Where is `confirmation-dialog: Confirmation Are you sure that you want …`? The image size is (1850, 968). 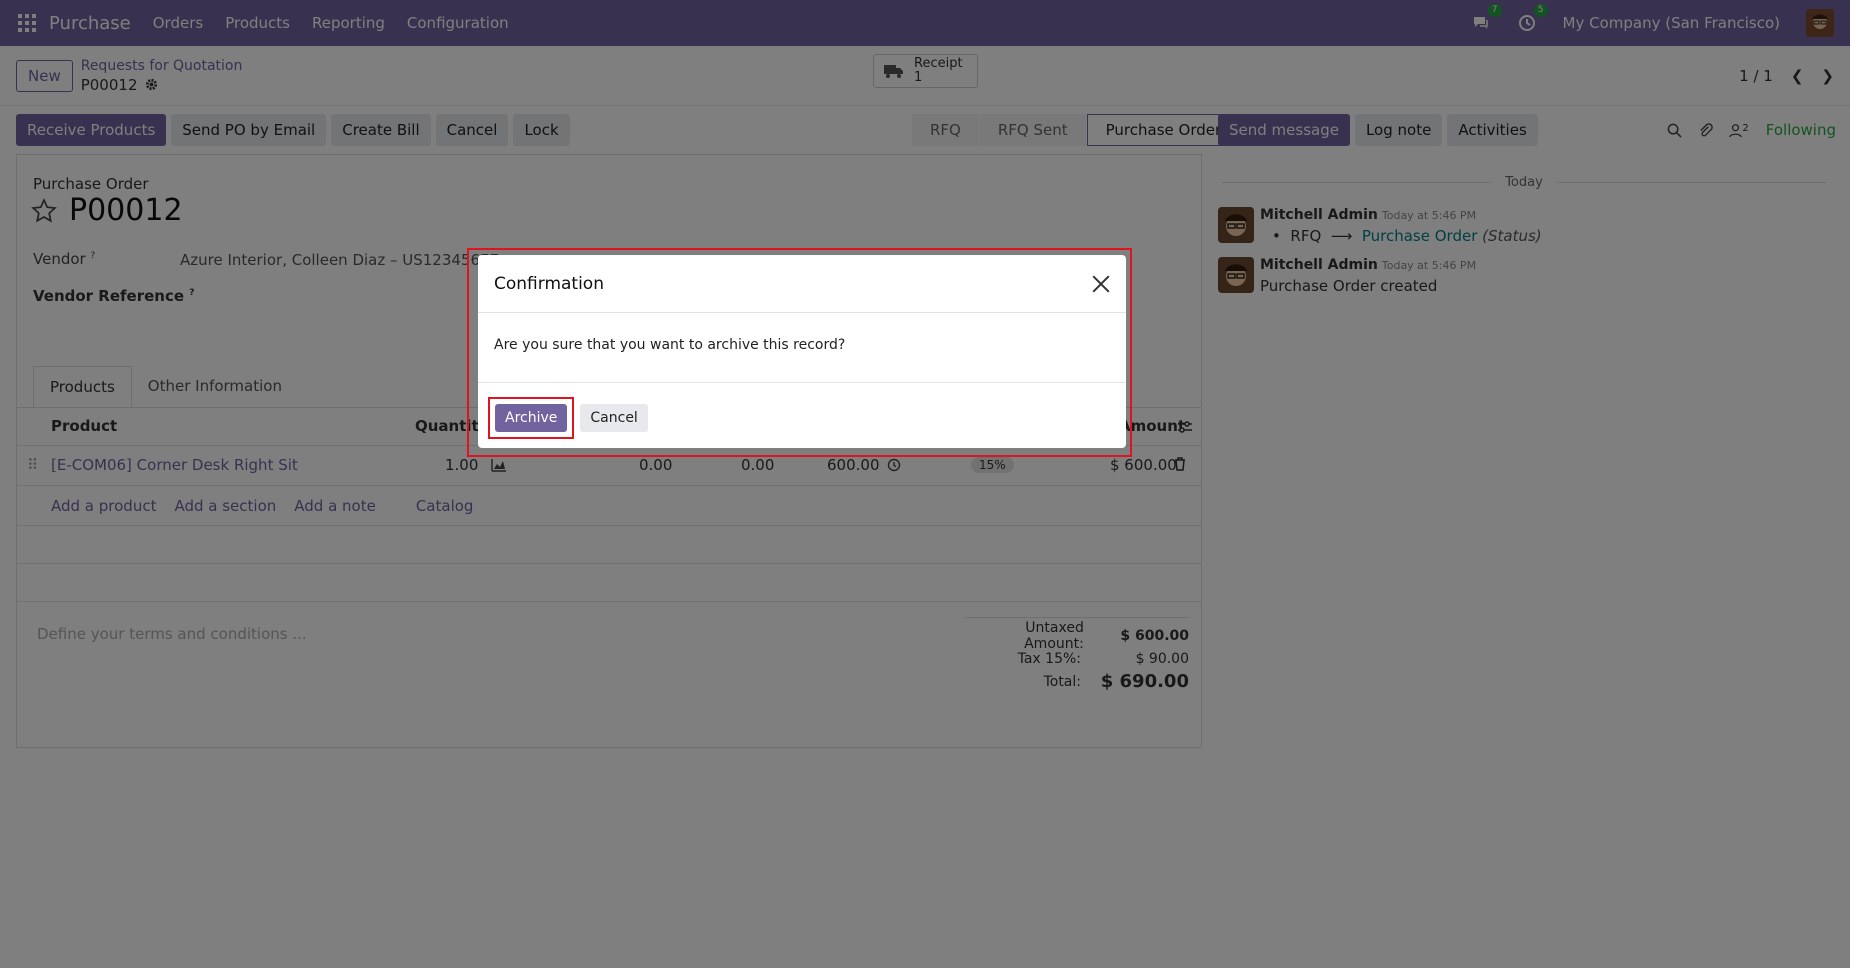
confirmation-dialog: Confirmation Are you sure that you want … is located at coordinates (802, 351).